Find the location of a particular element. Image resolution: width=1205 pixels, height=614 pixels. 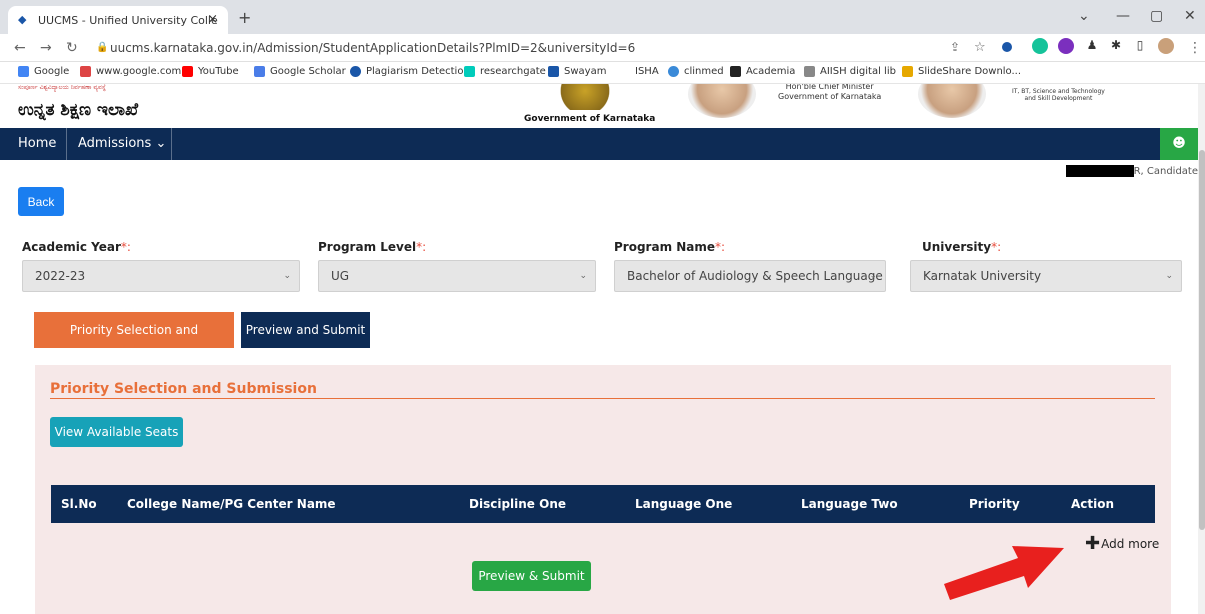

tab-preview-submit: Preview and Submit is located at coordinates (305, 330).